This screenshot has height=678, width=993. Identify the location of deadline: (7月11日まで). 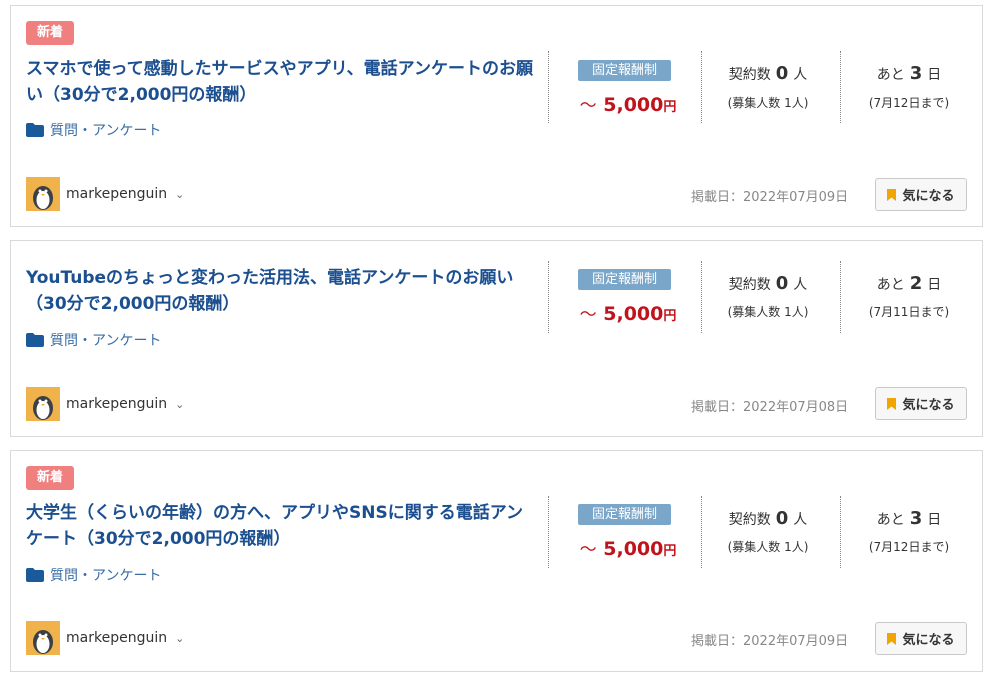
(909, 312).